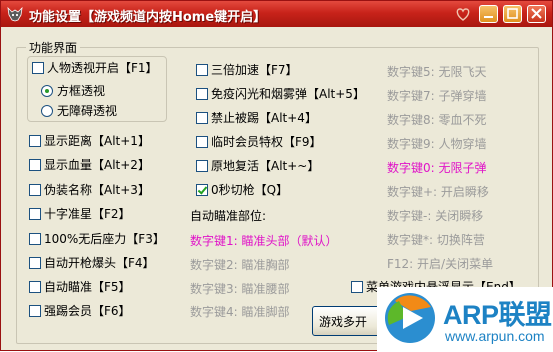 The image size is (553, 352). I want to click on revive-toggle: 原地复活【Alt+~】, so click(257, 165).